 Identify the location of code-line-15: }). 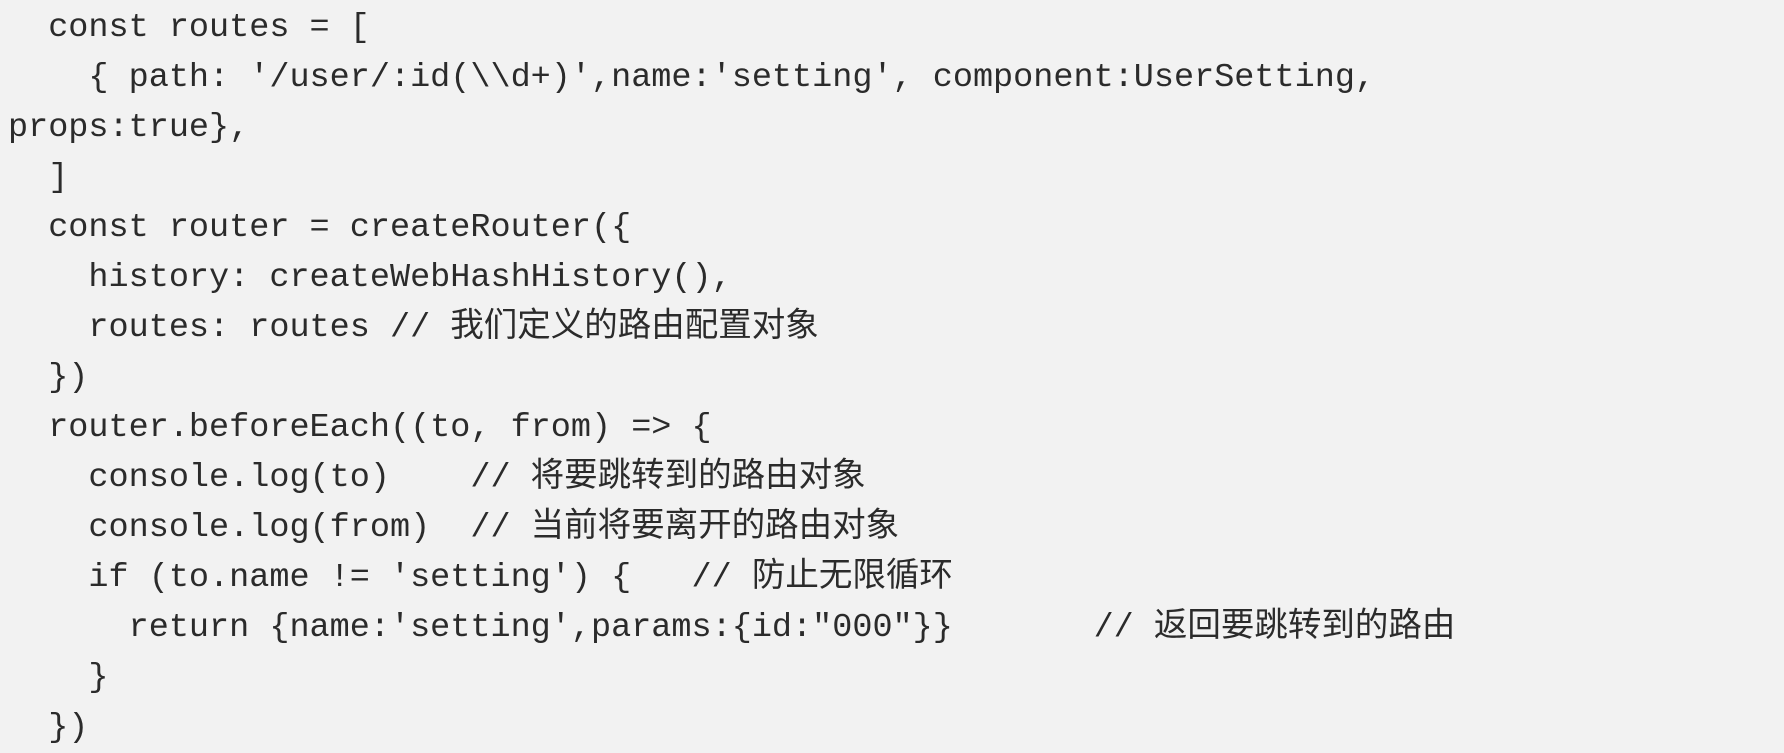
(48, 728).